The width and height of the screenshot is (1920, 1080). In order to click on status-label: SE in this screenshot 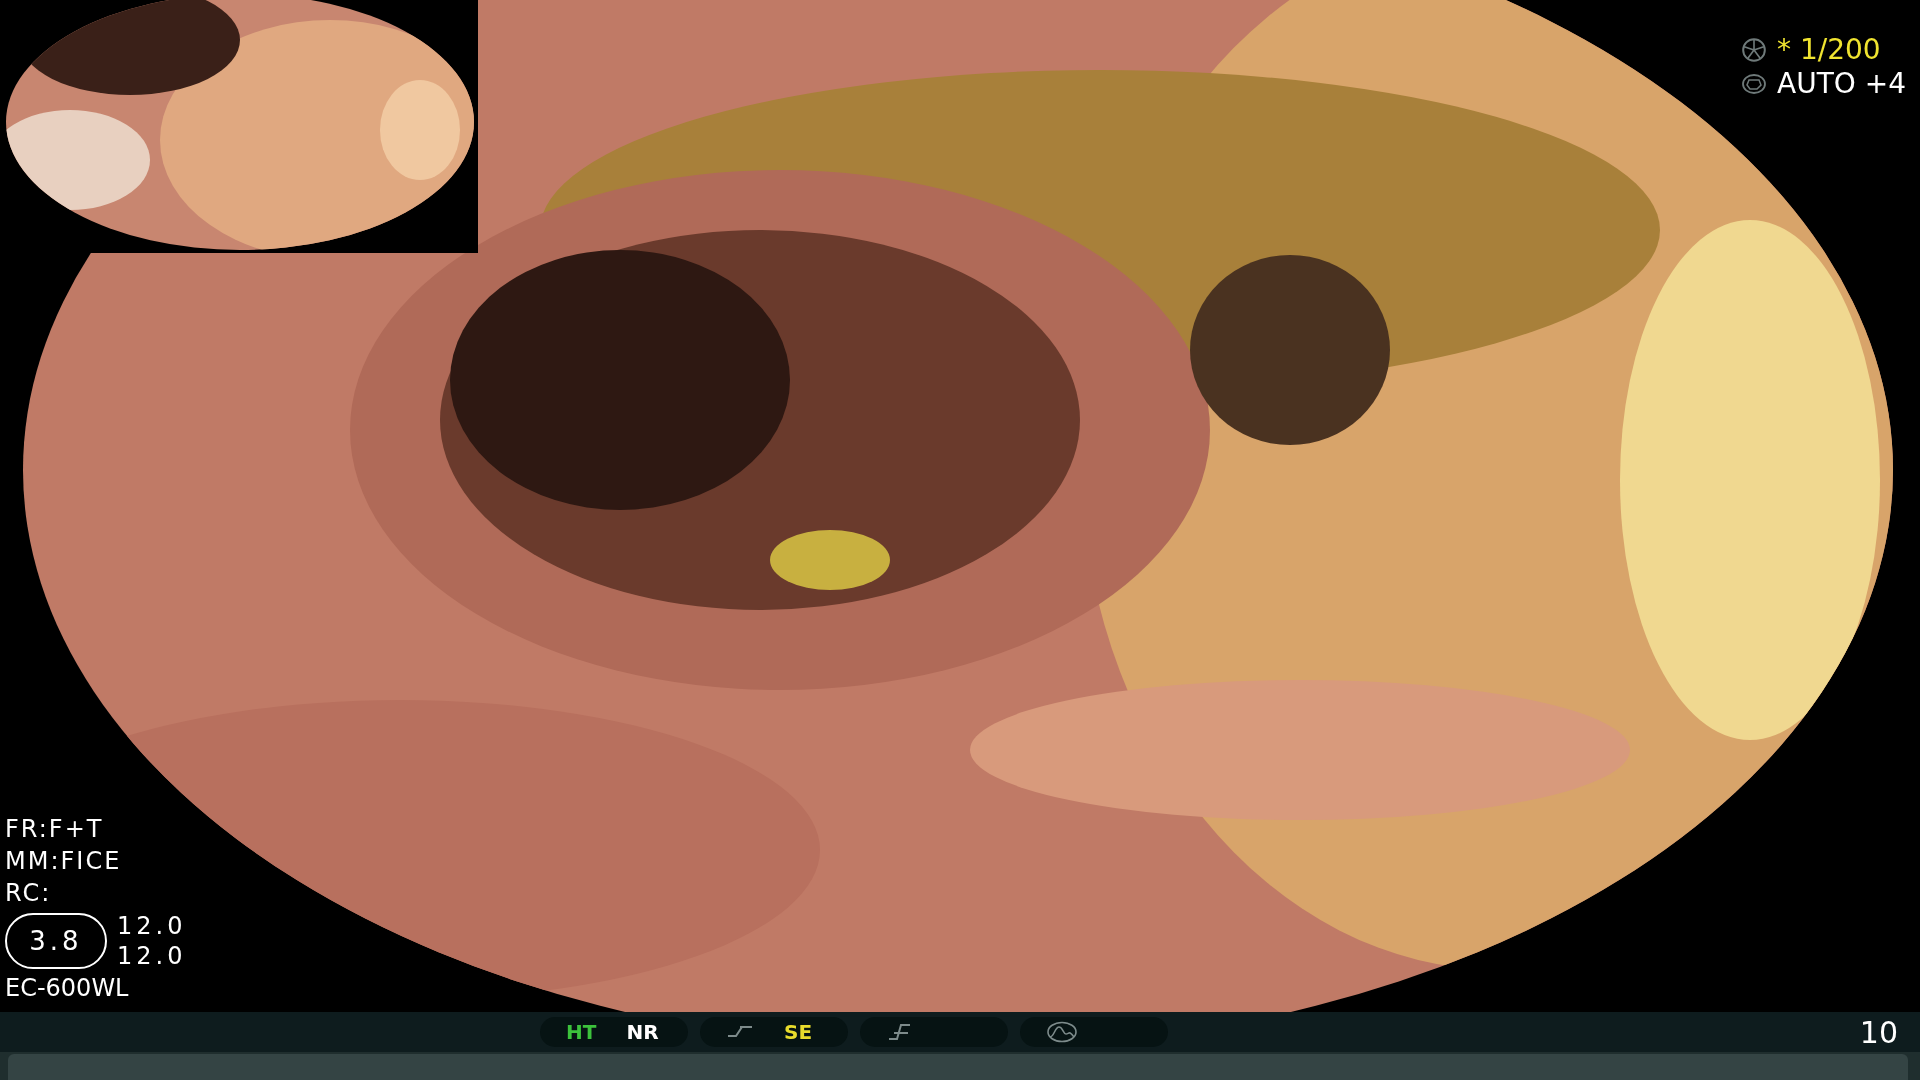, I will do `click(798, 1032)`.